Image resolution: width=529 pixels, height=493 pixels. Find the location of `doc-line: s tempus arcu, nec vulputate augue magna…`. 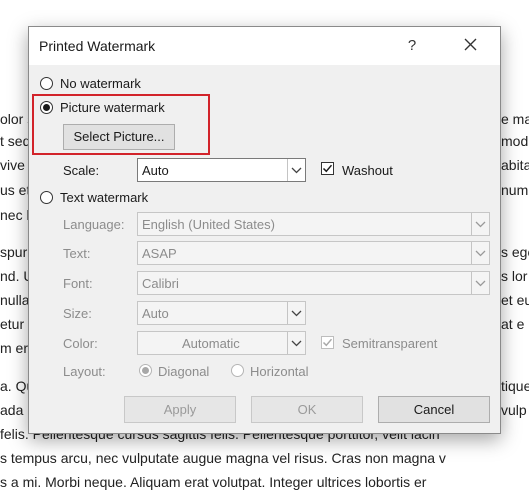

doc-line: s tempus arcu, nec vulputate augue magna… is located at coordinates (223, 458).